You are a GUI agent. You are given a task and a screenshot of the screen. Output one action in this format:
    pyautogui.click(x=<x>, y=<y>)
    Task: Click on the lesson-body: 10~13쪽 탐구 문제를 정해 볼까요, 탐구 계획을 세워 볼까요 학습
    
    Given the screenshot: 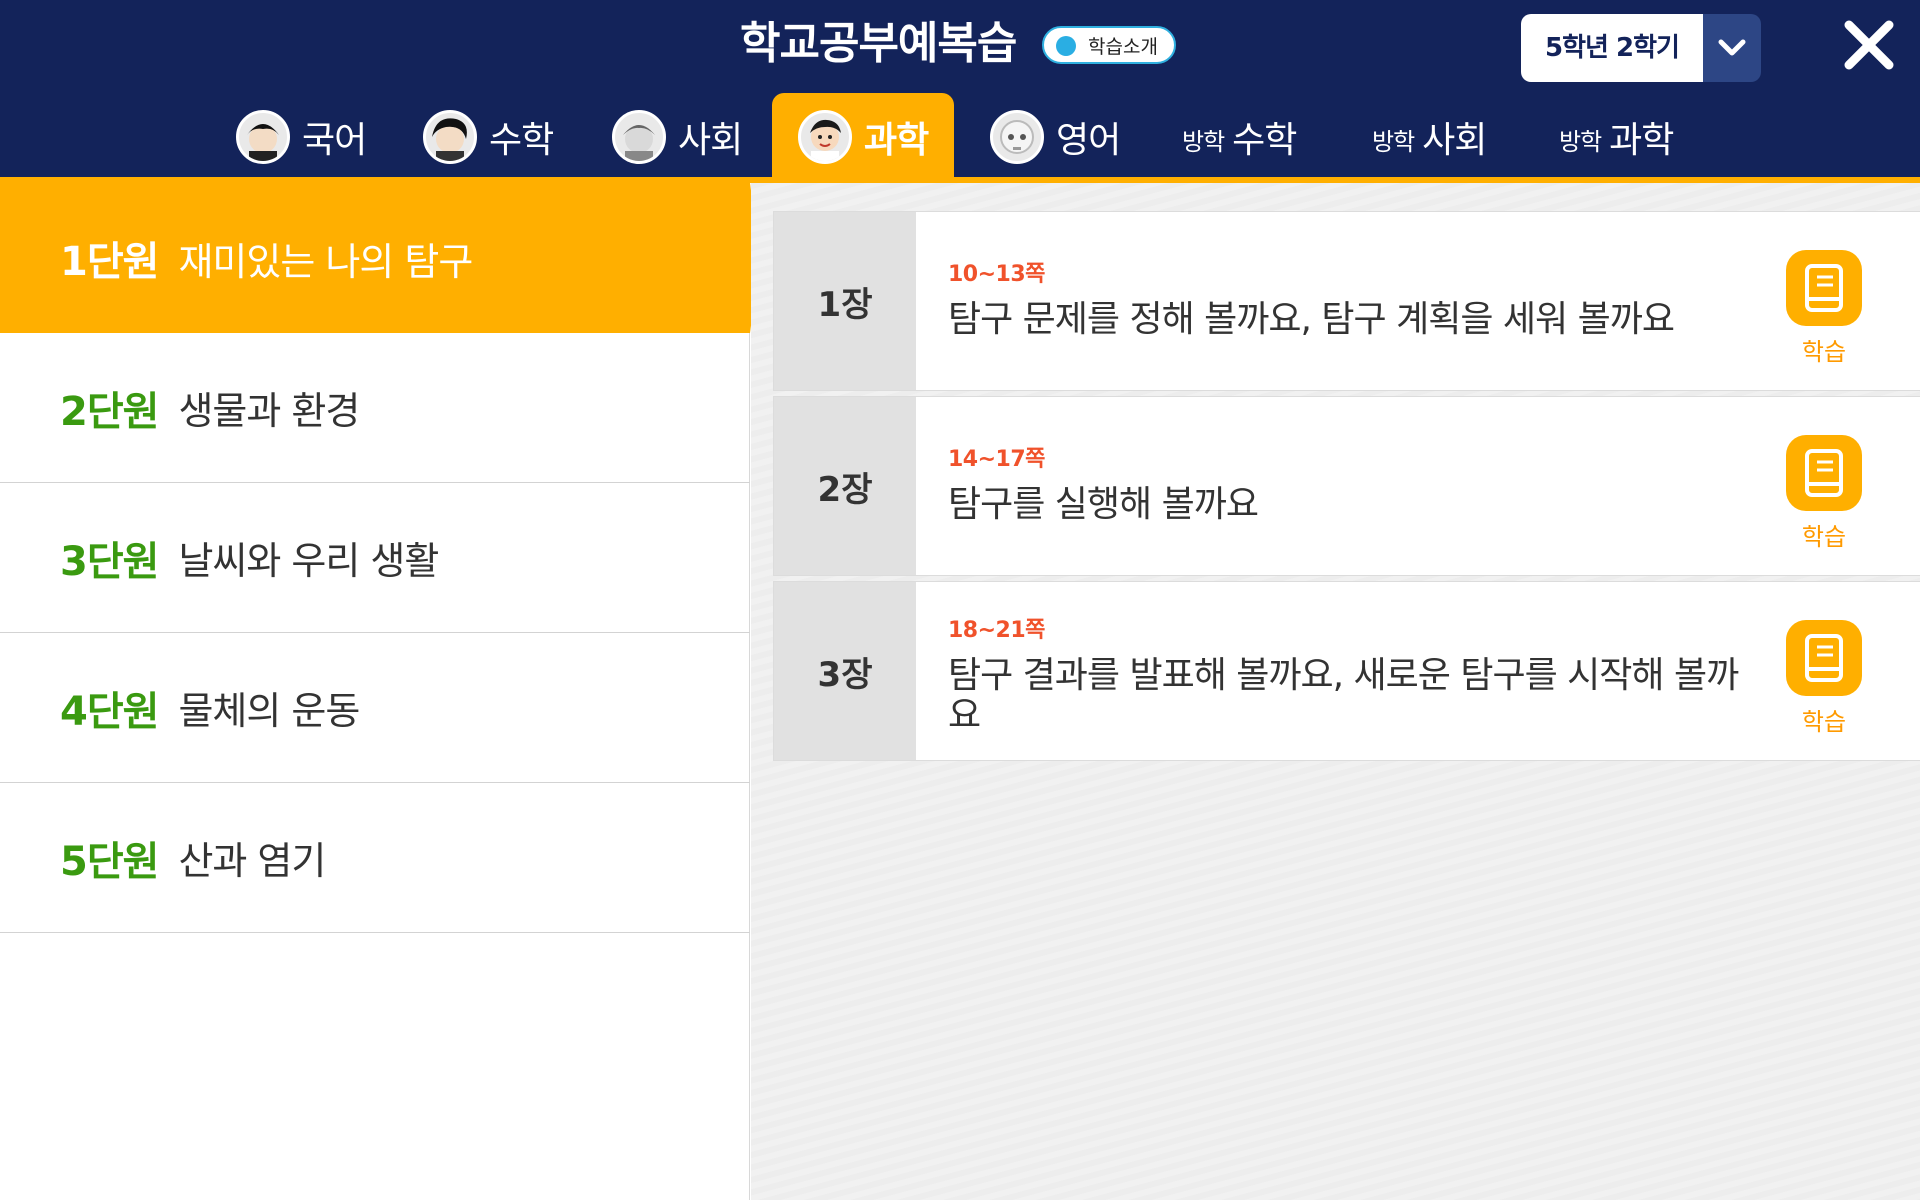 What is the action you would take?
    pyautogui.click(x=1418, y=301)
    